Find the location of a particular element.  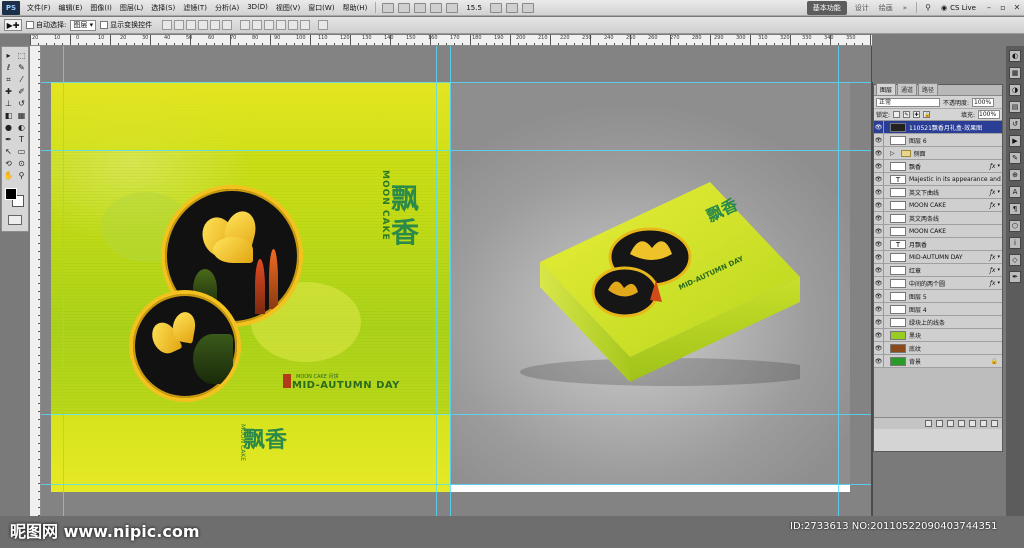

color-panel-icon: ◐ is located at coordinates (1015, 56).